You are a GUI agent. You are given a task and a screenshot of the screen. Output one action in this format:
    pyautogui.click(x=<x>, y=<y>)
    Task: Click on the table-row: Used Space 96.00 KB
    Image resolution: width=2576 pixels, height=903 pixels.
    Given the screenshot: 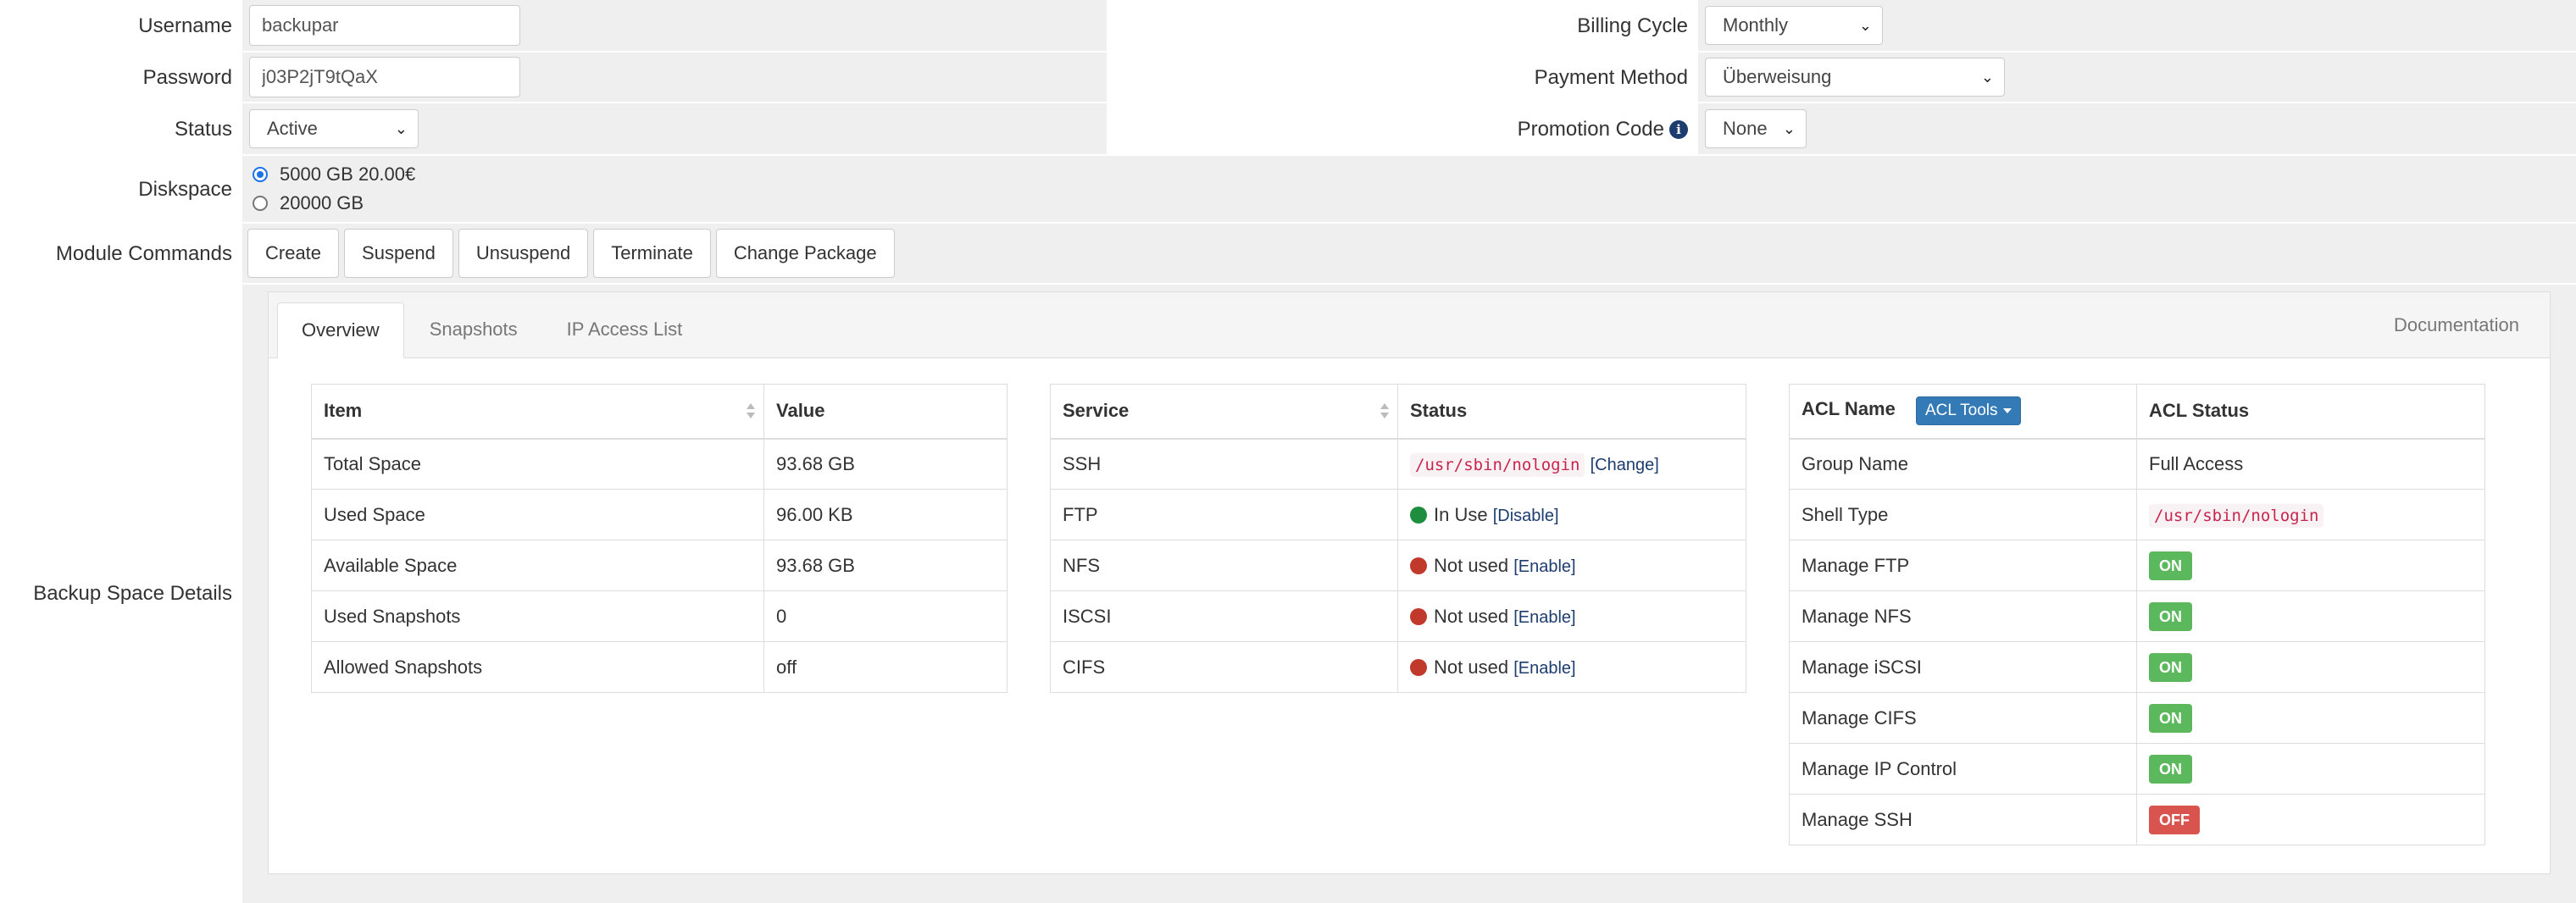 What is the action you would take?
    pyautogui.click(x=659, y=514)
    